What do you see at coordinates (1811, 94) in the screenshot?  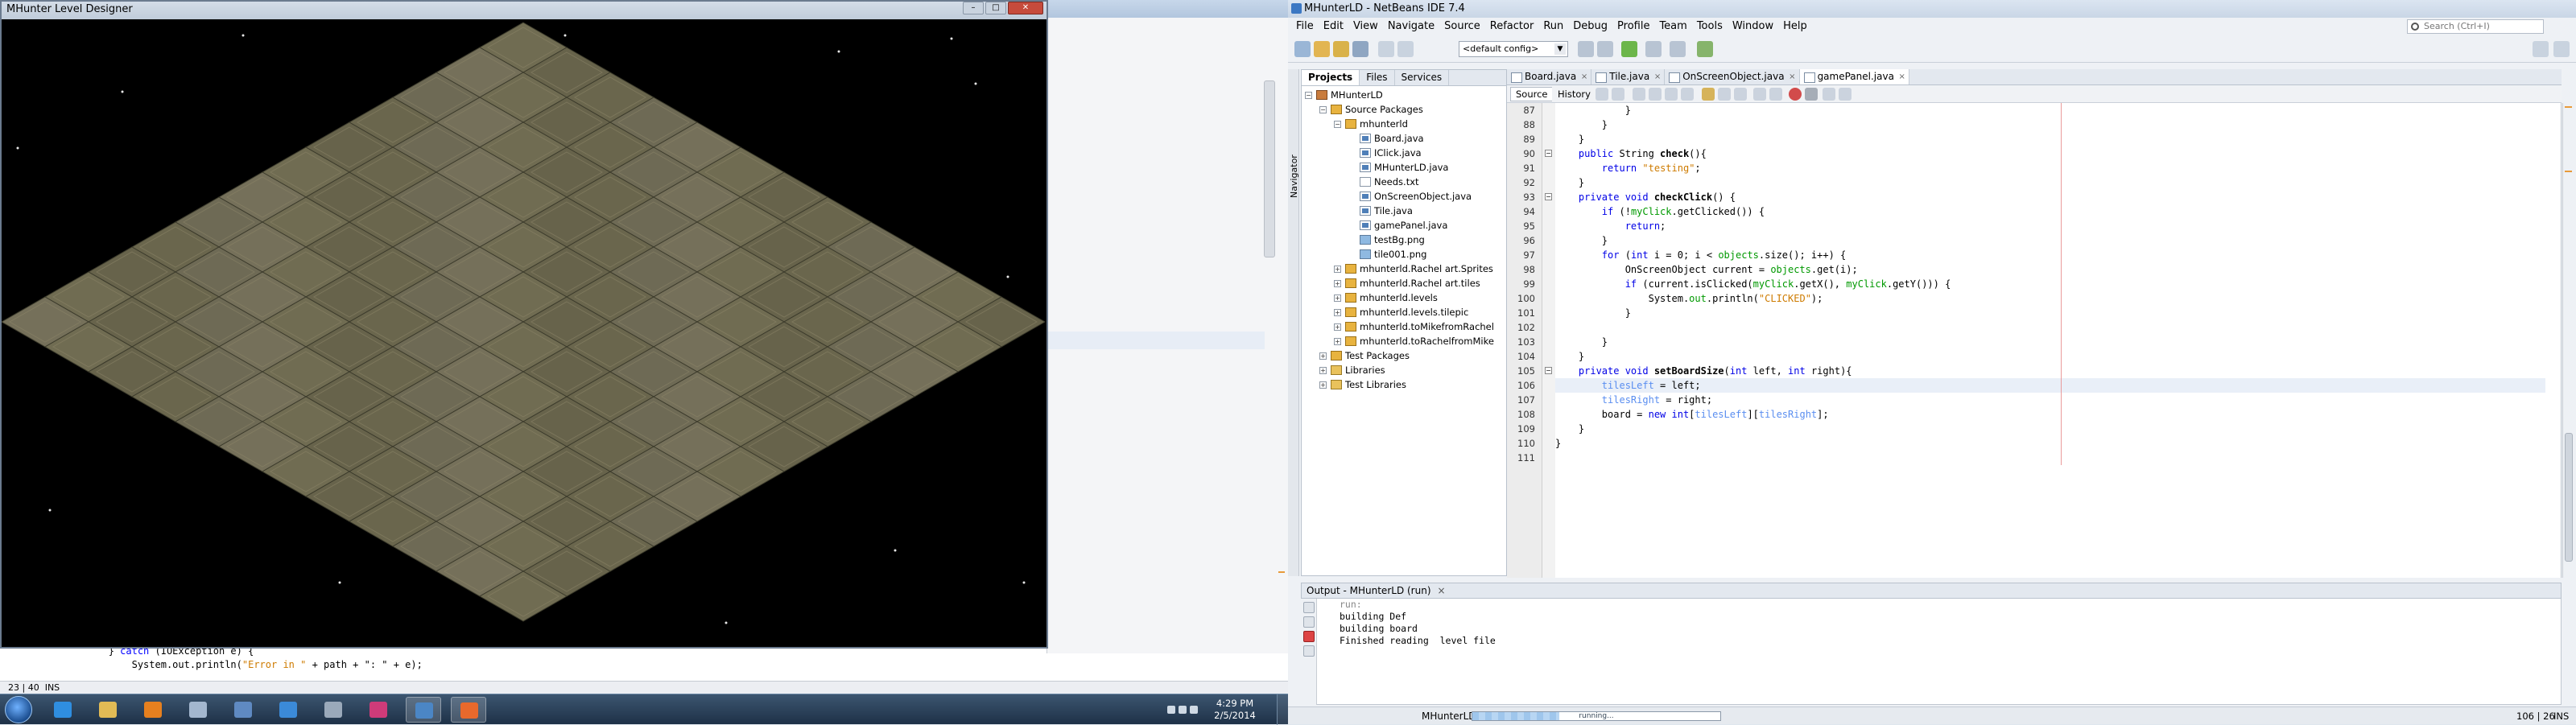 I see `stop-macro-icon` at bounding box center [1811, 94].